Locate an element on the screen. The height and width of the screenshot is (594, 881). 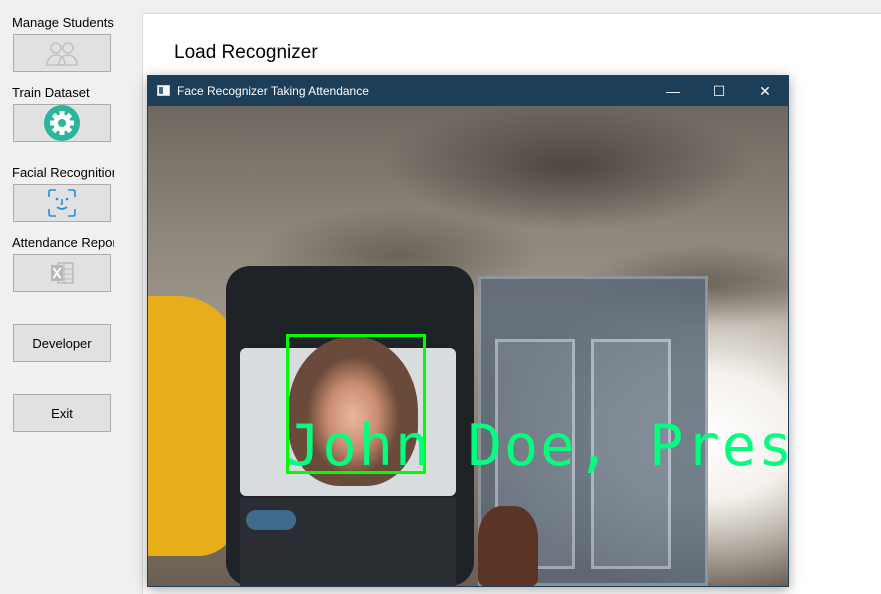
manage-students-button is located at coordinates (62, 53).